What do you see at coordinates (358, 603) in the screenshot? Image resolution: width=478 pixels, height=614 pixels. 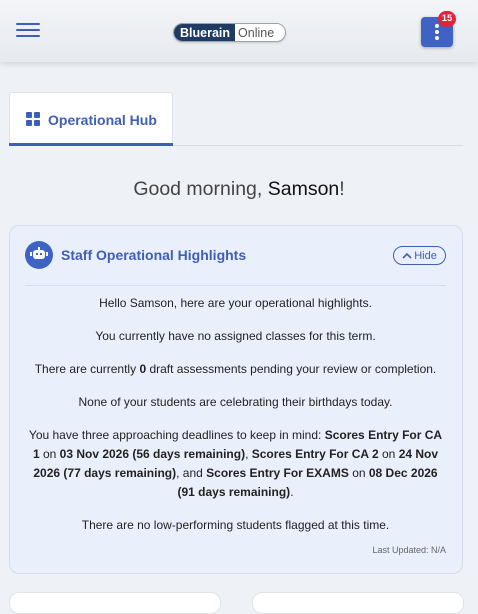 I see `summary-card-right` at bounding box center [358, 603].